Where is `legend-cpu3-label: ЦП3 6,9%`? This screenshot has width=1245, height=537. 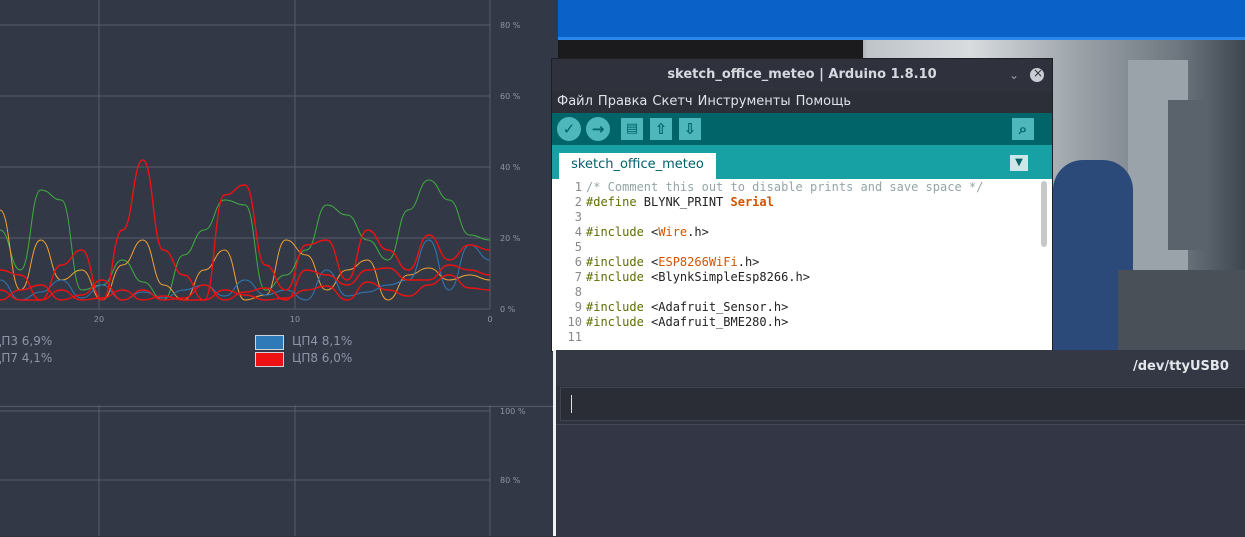
legend-cpu3-label: ЦП3 6,9% is located at coordinates (26, 341).